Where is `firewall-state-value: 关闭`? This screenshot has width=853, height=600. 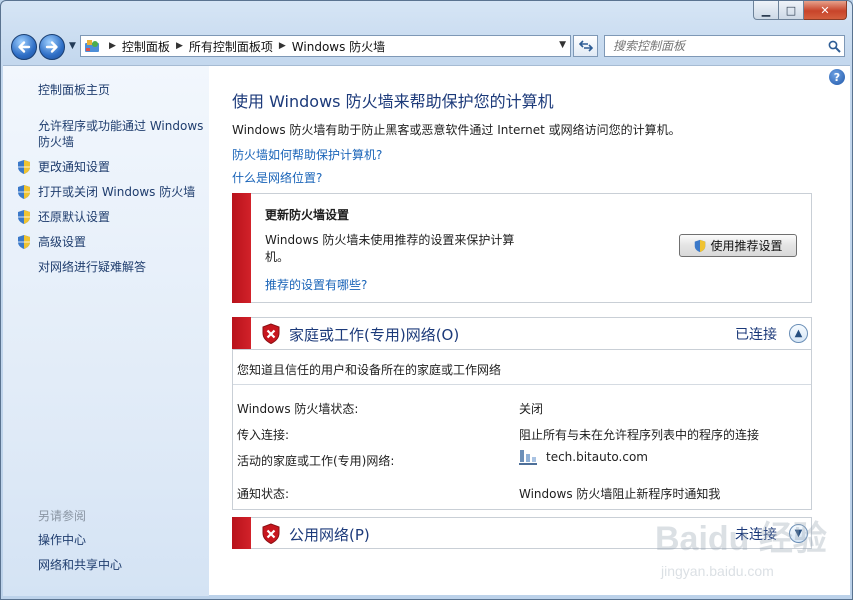
firewall-state-value: 关闭 is located at coordinates (531, 409).